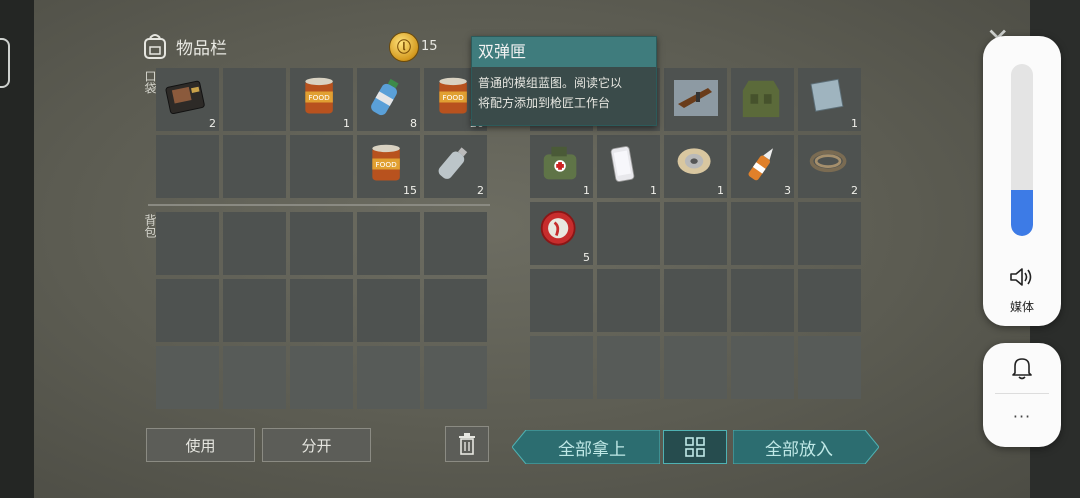 The height and width of the screenshot is (498, 1080). I want to click on inventory-header: 物品栏, so click(184, 46).